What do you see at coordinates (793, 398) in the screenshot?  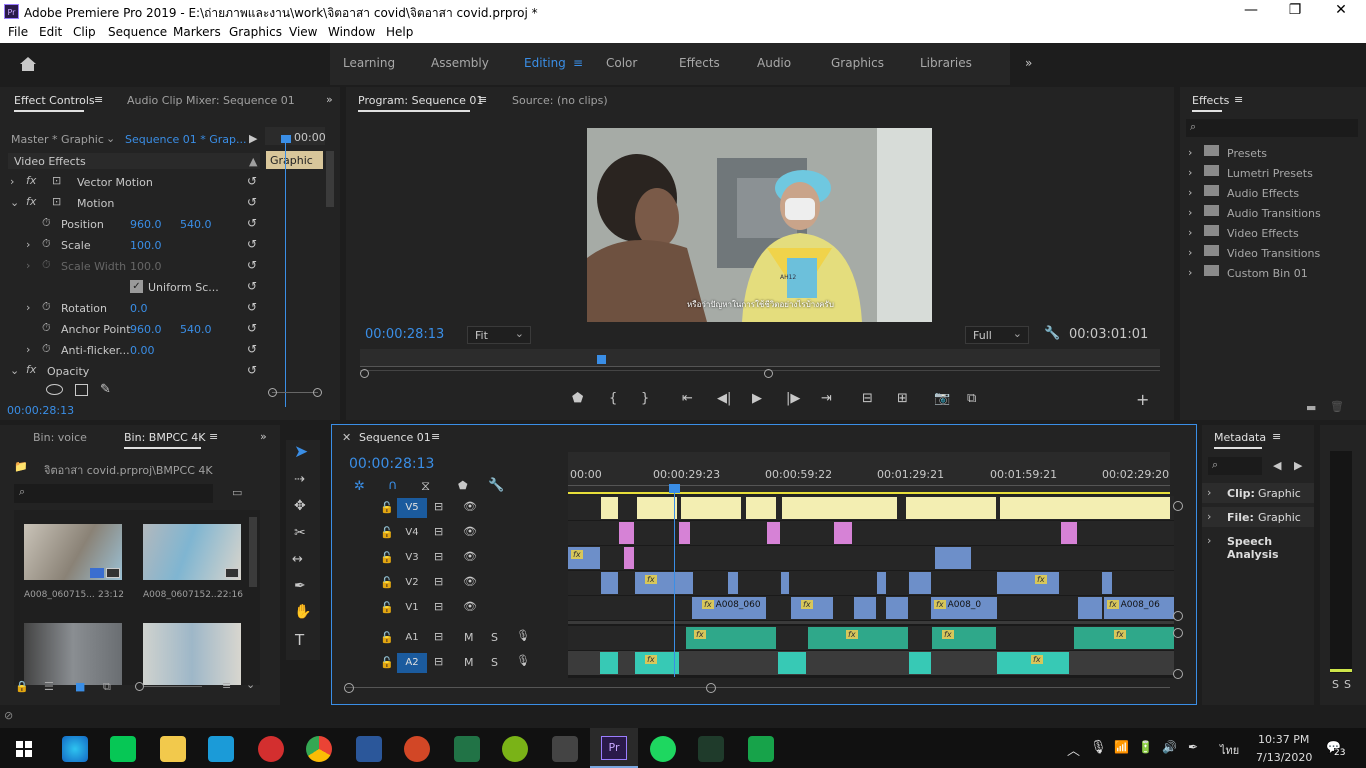 I see `step-forward-icon: |▶` at bounding box center [793, 398].